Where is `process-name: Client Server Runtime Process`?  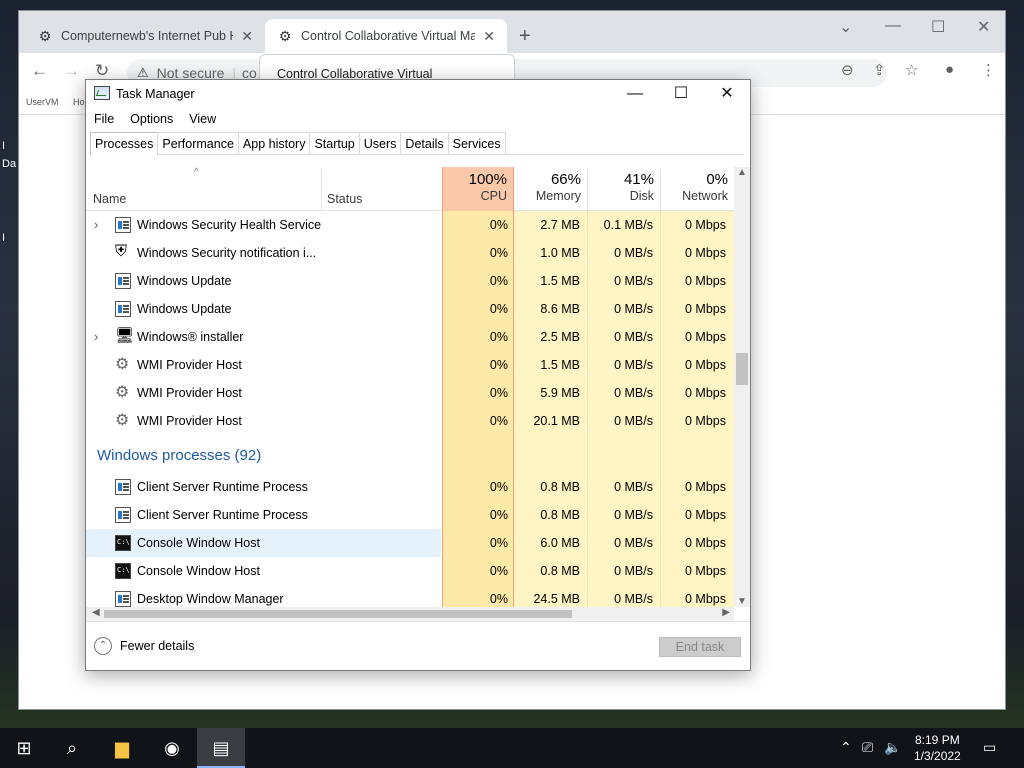 process-name: Client Server Runtime Process is located at coordinates (222, 515).